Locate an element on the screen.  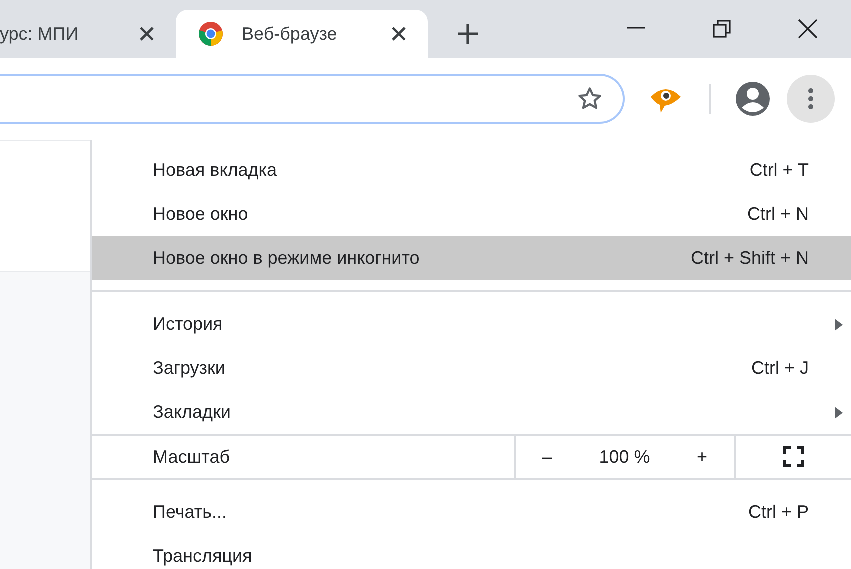
menu-item: Новая вкладка Ctrl + T is located at coordinates (471, 170).